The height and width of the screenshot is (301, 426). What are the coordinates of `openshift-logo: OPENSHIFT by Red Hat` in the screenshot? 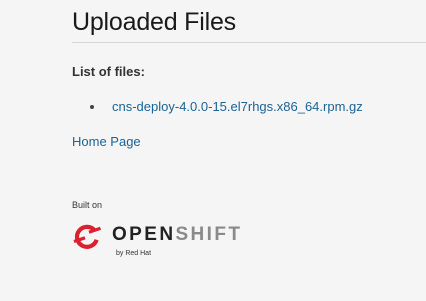 It's located at (167, 242).